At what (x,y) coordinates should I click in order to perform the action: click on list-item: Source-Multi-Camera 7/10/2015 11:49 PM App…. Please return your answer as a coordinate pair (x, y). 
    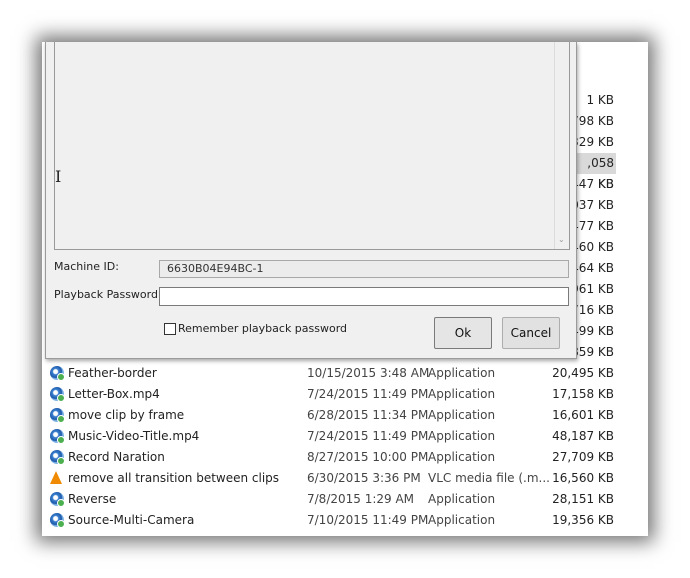
    Looking at the image, I should click on (345, 520).